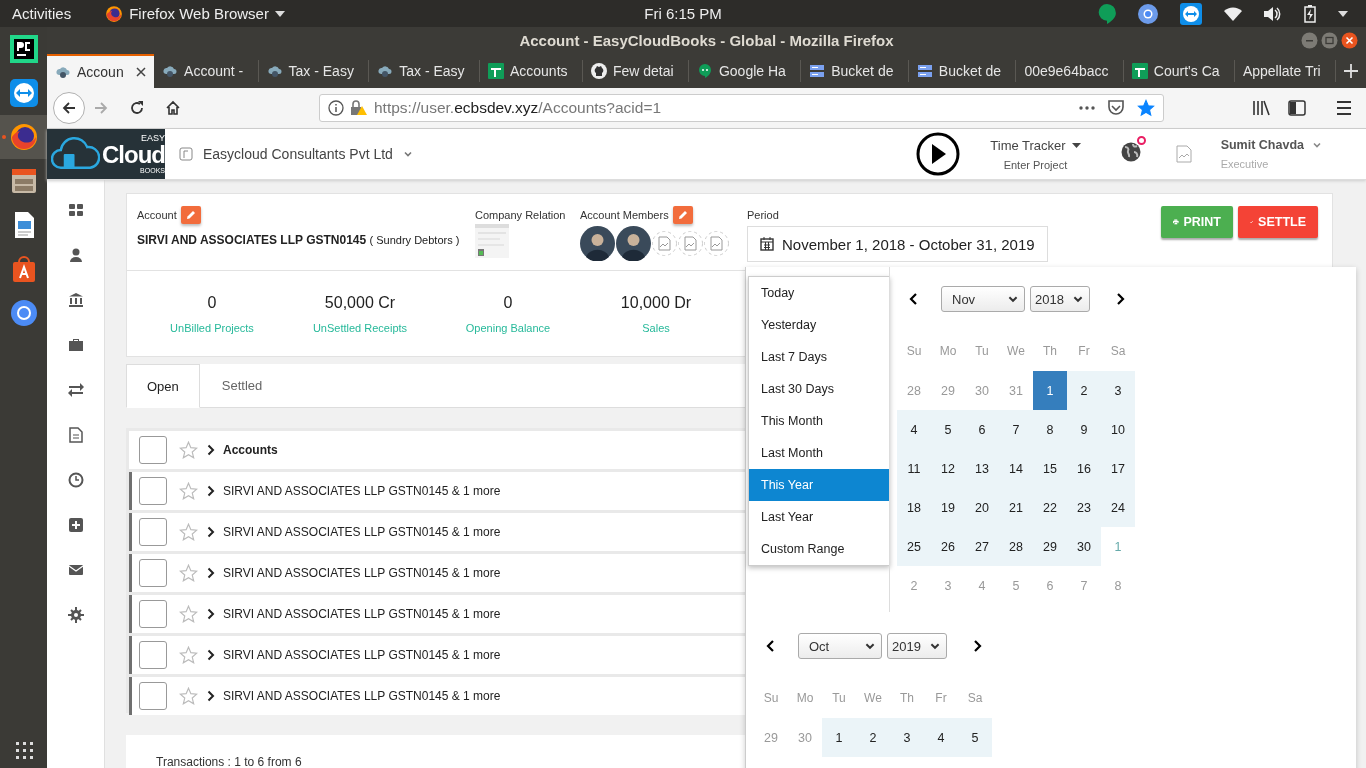 Image resolution: width=1366 pixels, height=768 pixels. What do you see at coordinates (1118, 429) in the screenshot?
I see `calendar-day: 10` at bounding box center [1118, 429].